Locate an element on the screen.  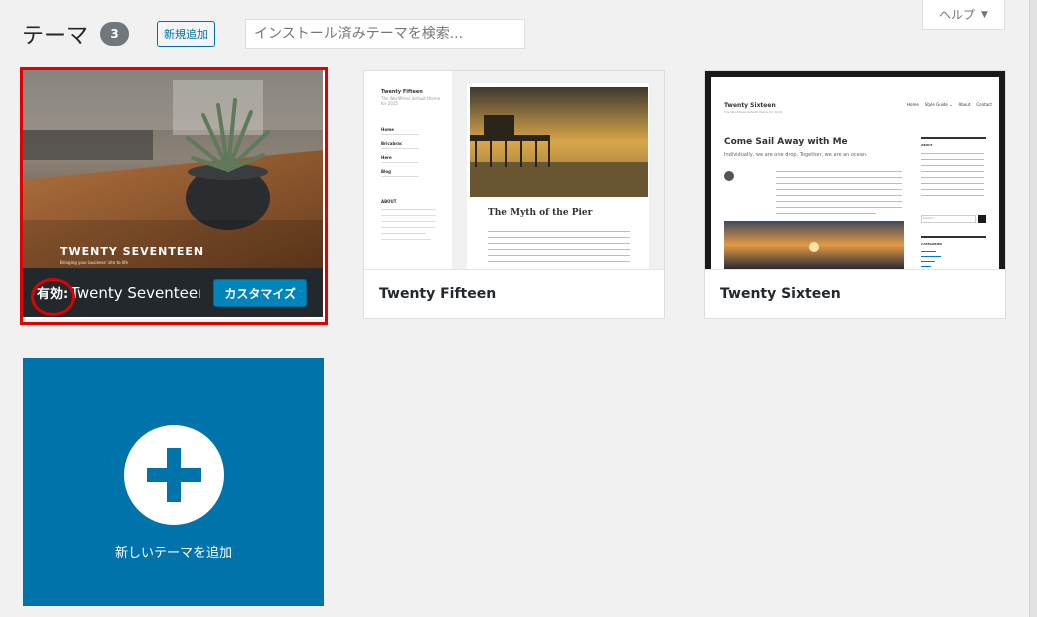
screenshot-widget-about: ABOUT is located at coordinates (927, 145).